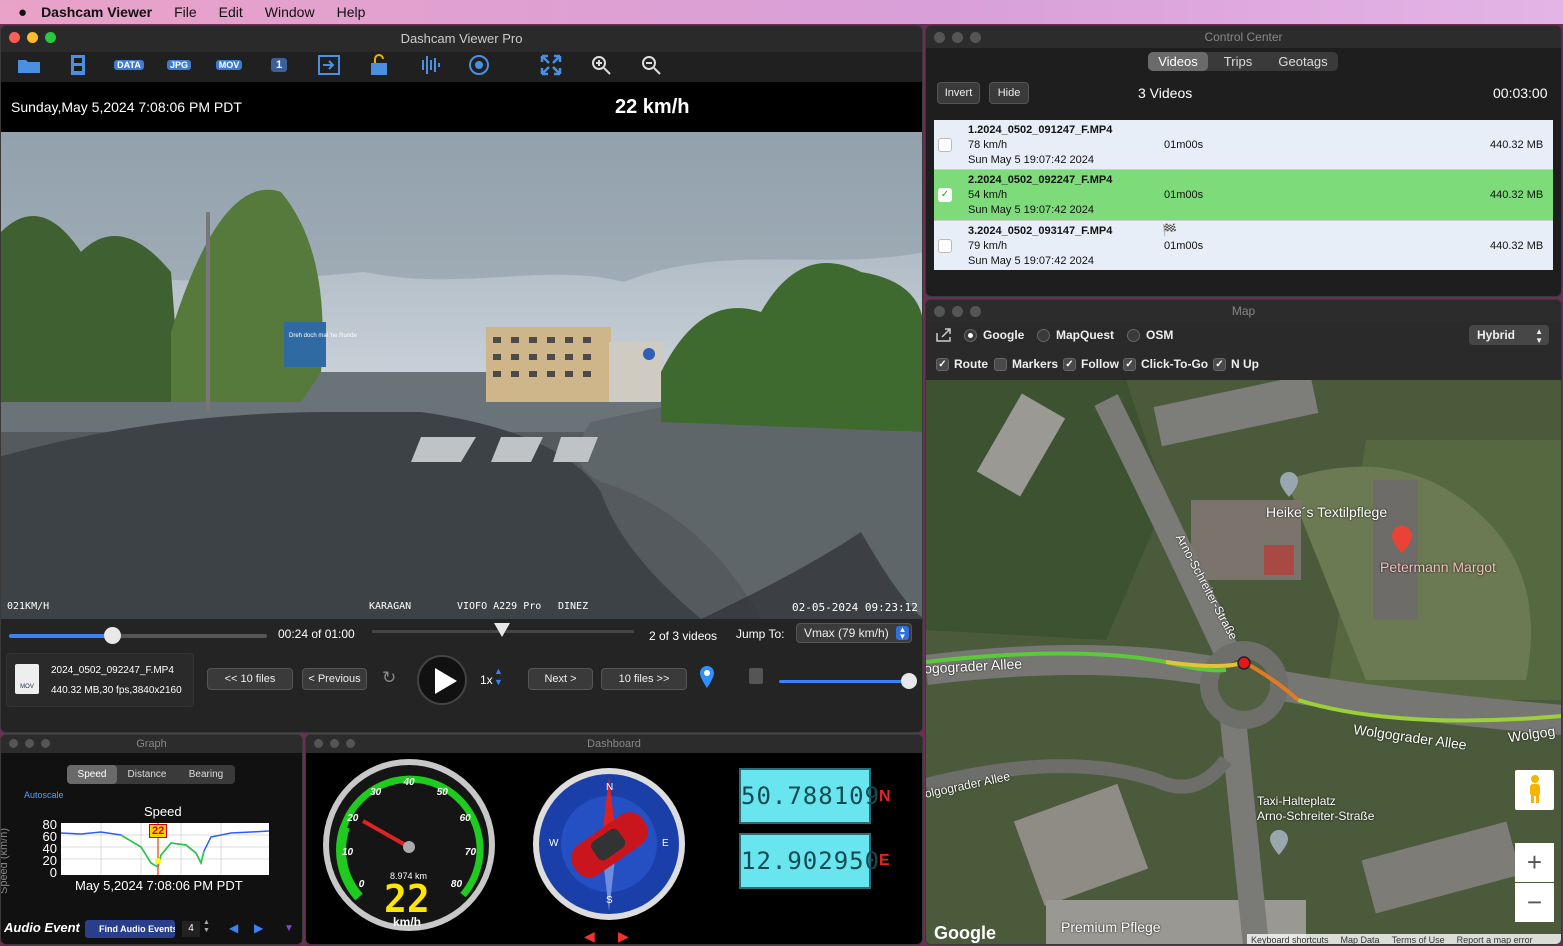  What do you see at coordinates (909, 681) in the screenshot?
I see `volume-knob` at bounding box center [909, 681].